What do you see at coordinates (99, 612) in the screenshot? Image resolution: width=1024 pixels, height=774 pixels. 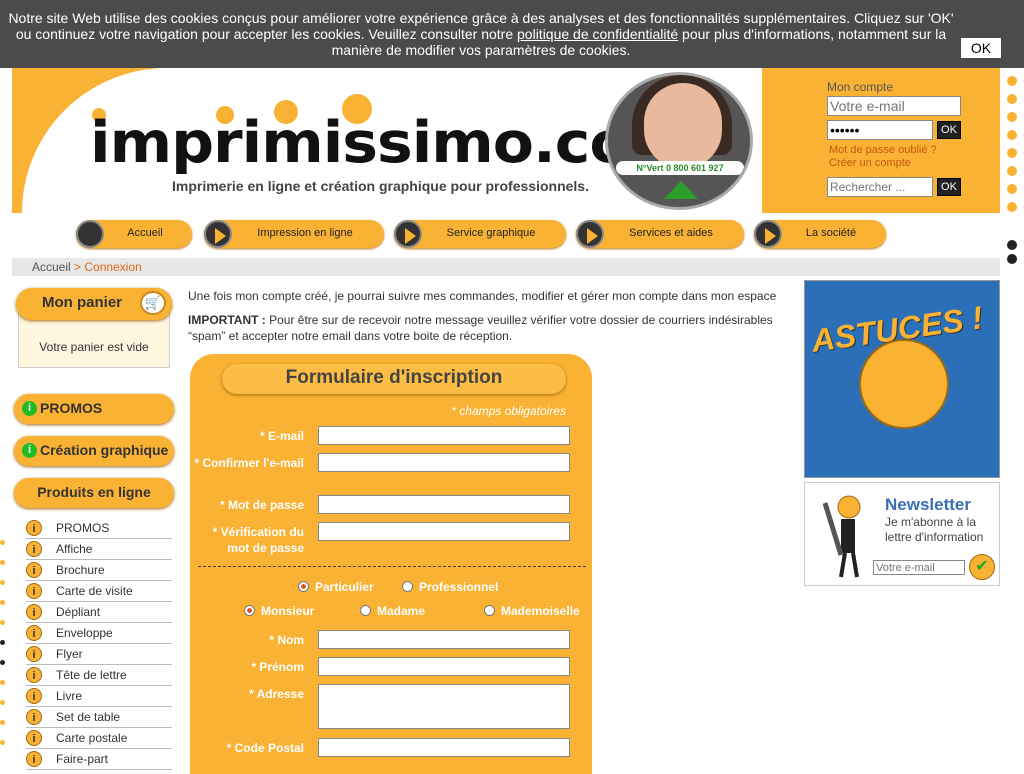 I see `list-item: i Dépliant` at bounding box center [99, 612].